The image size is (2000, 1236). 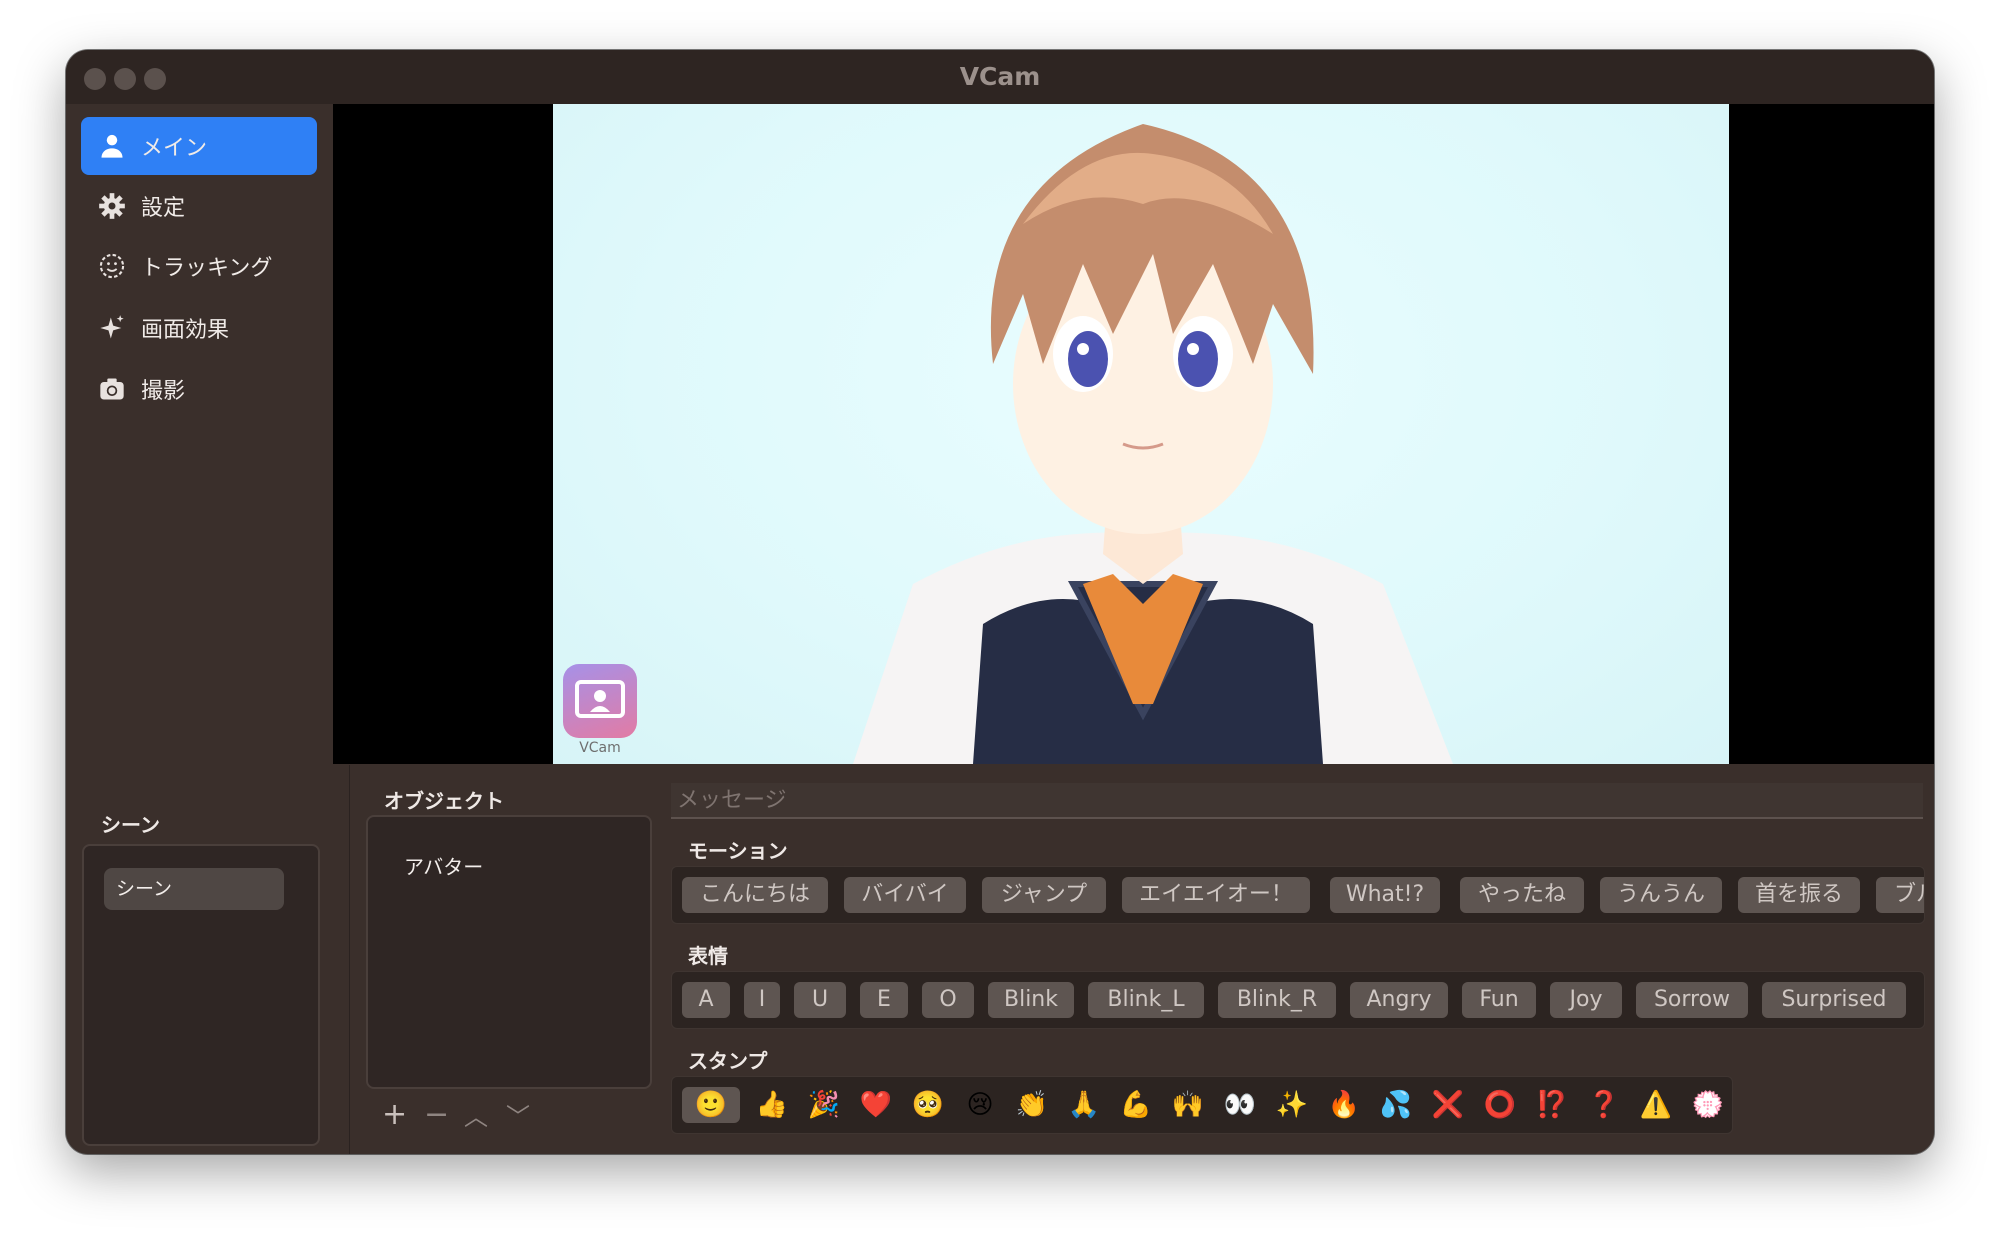 What do you see at coordinates (1084, 1105) in the screenshot?
I see `stamp-praying-hands-icon: 🙏` at bounding box center [1084, 1105].